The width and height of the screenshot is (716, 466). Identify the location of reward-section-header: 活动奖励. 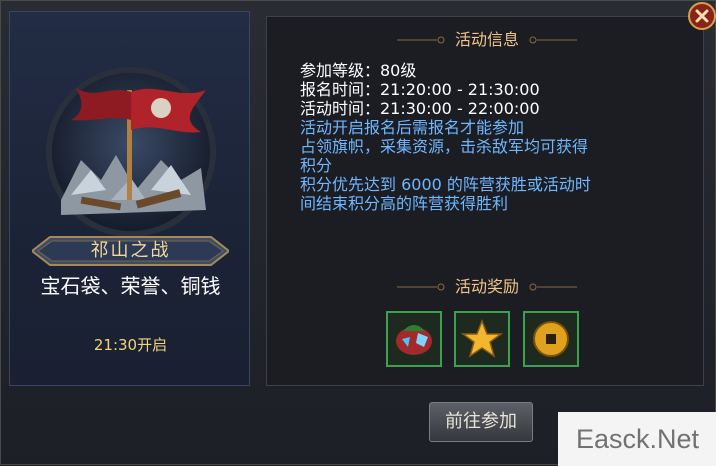
(487, 287).